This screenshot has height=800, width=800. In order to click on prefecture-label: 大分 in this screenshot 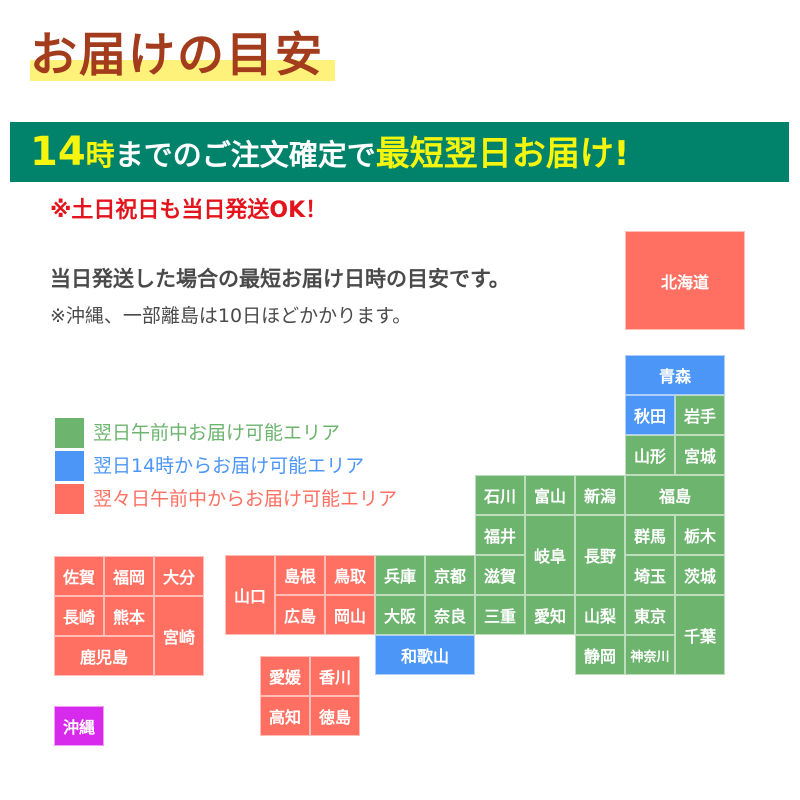, I will do `click(178, 577)`.